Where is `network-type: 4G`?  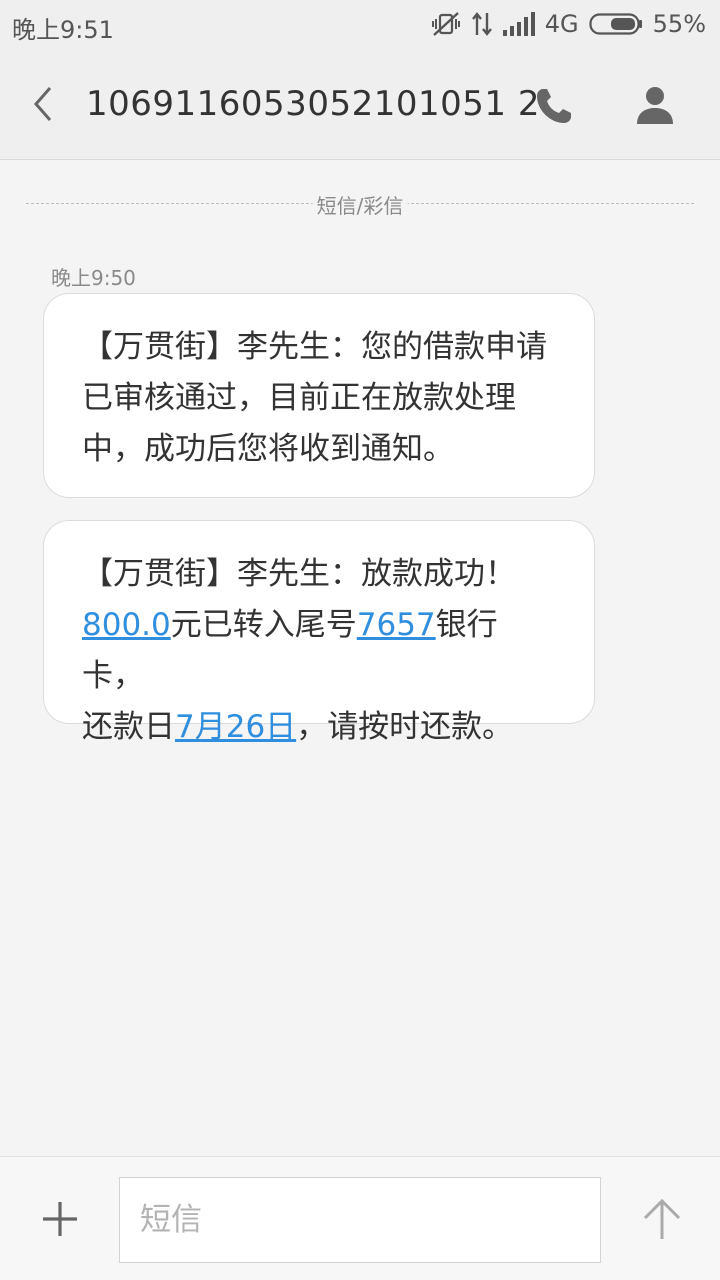
network-type: 4G is located at coordinates (561, 24).